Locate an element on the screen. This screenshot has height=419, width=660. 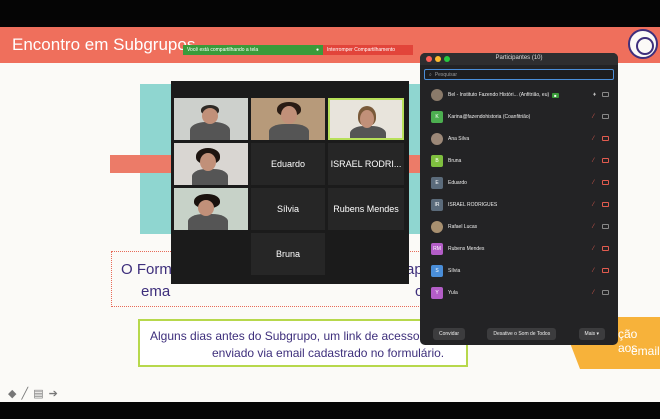
tile-participant-name: Sílvia is located at coordinates (287, 209).